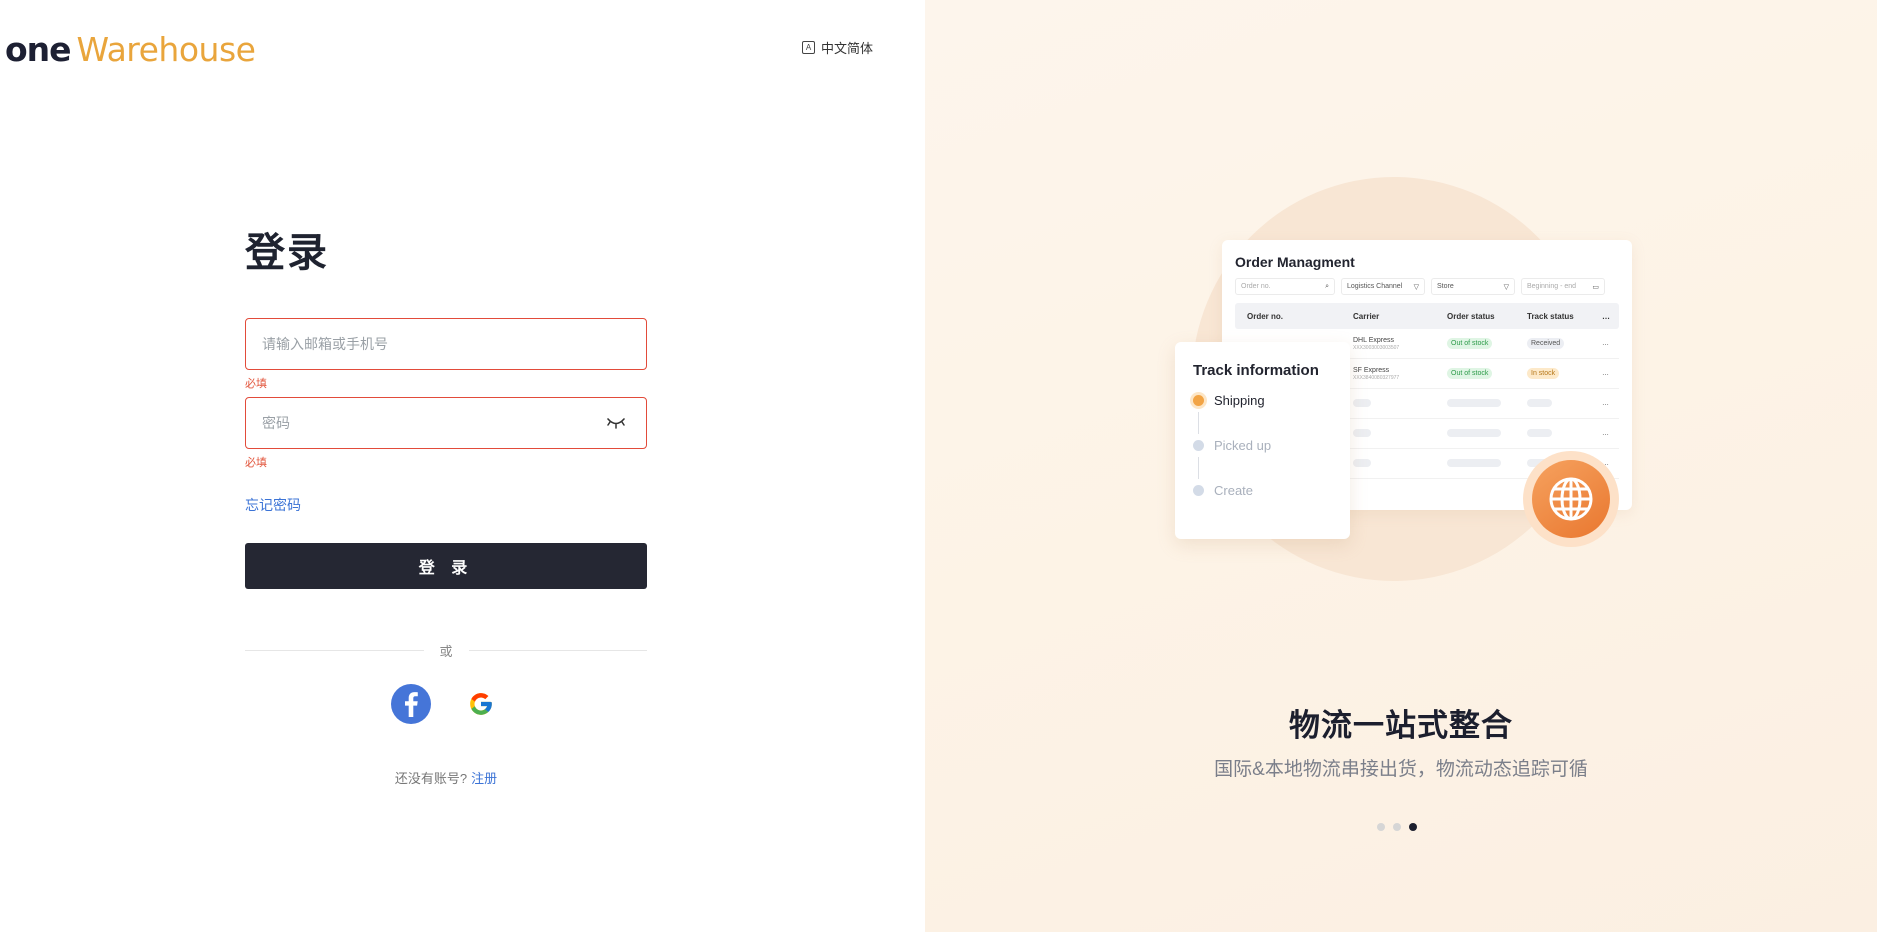  I want to click on step-label: Create, so click(1234, 490).